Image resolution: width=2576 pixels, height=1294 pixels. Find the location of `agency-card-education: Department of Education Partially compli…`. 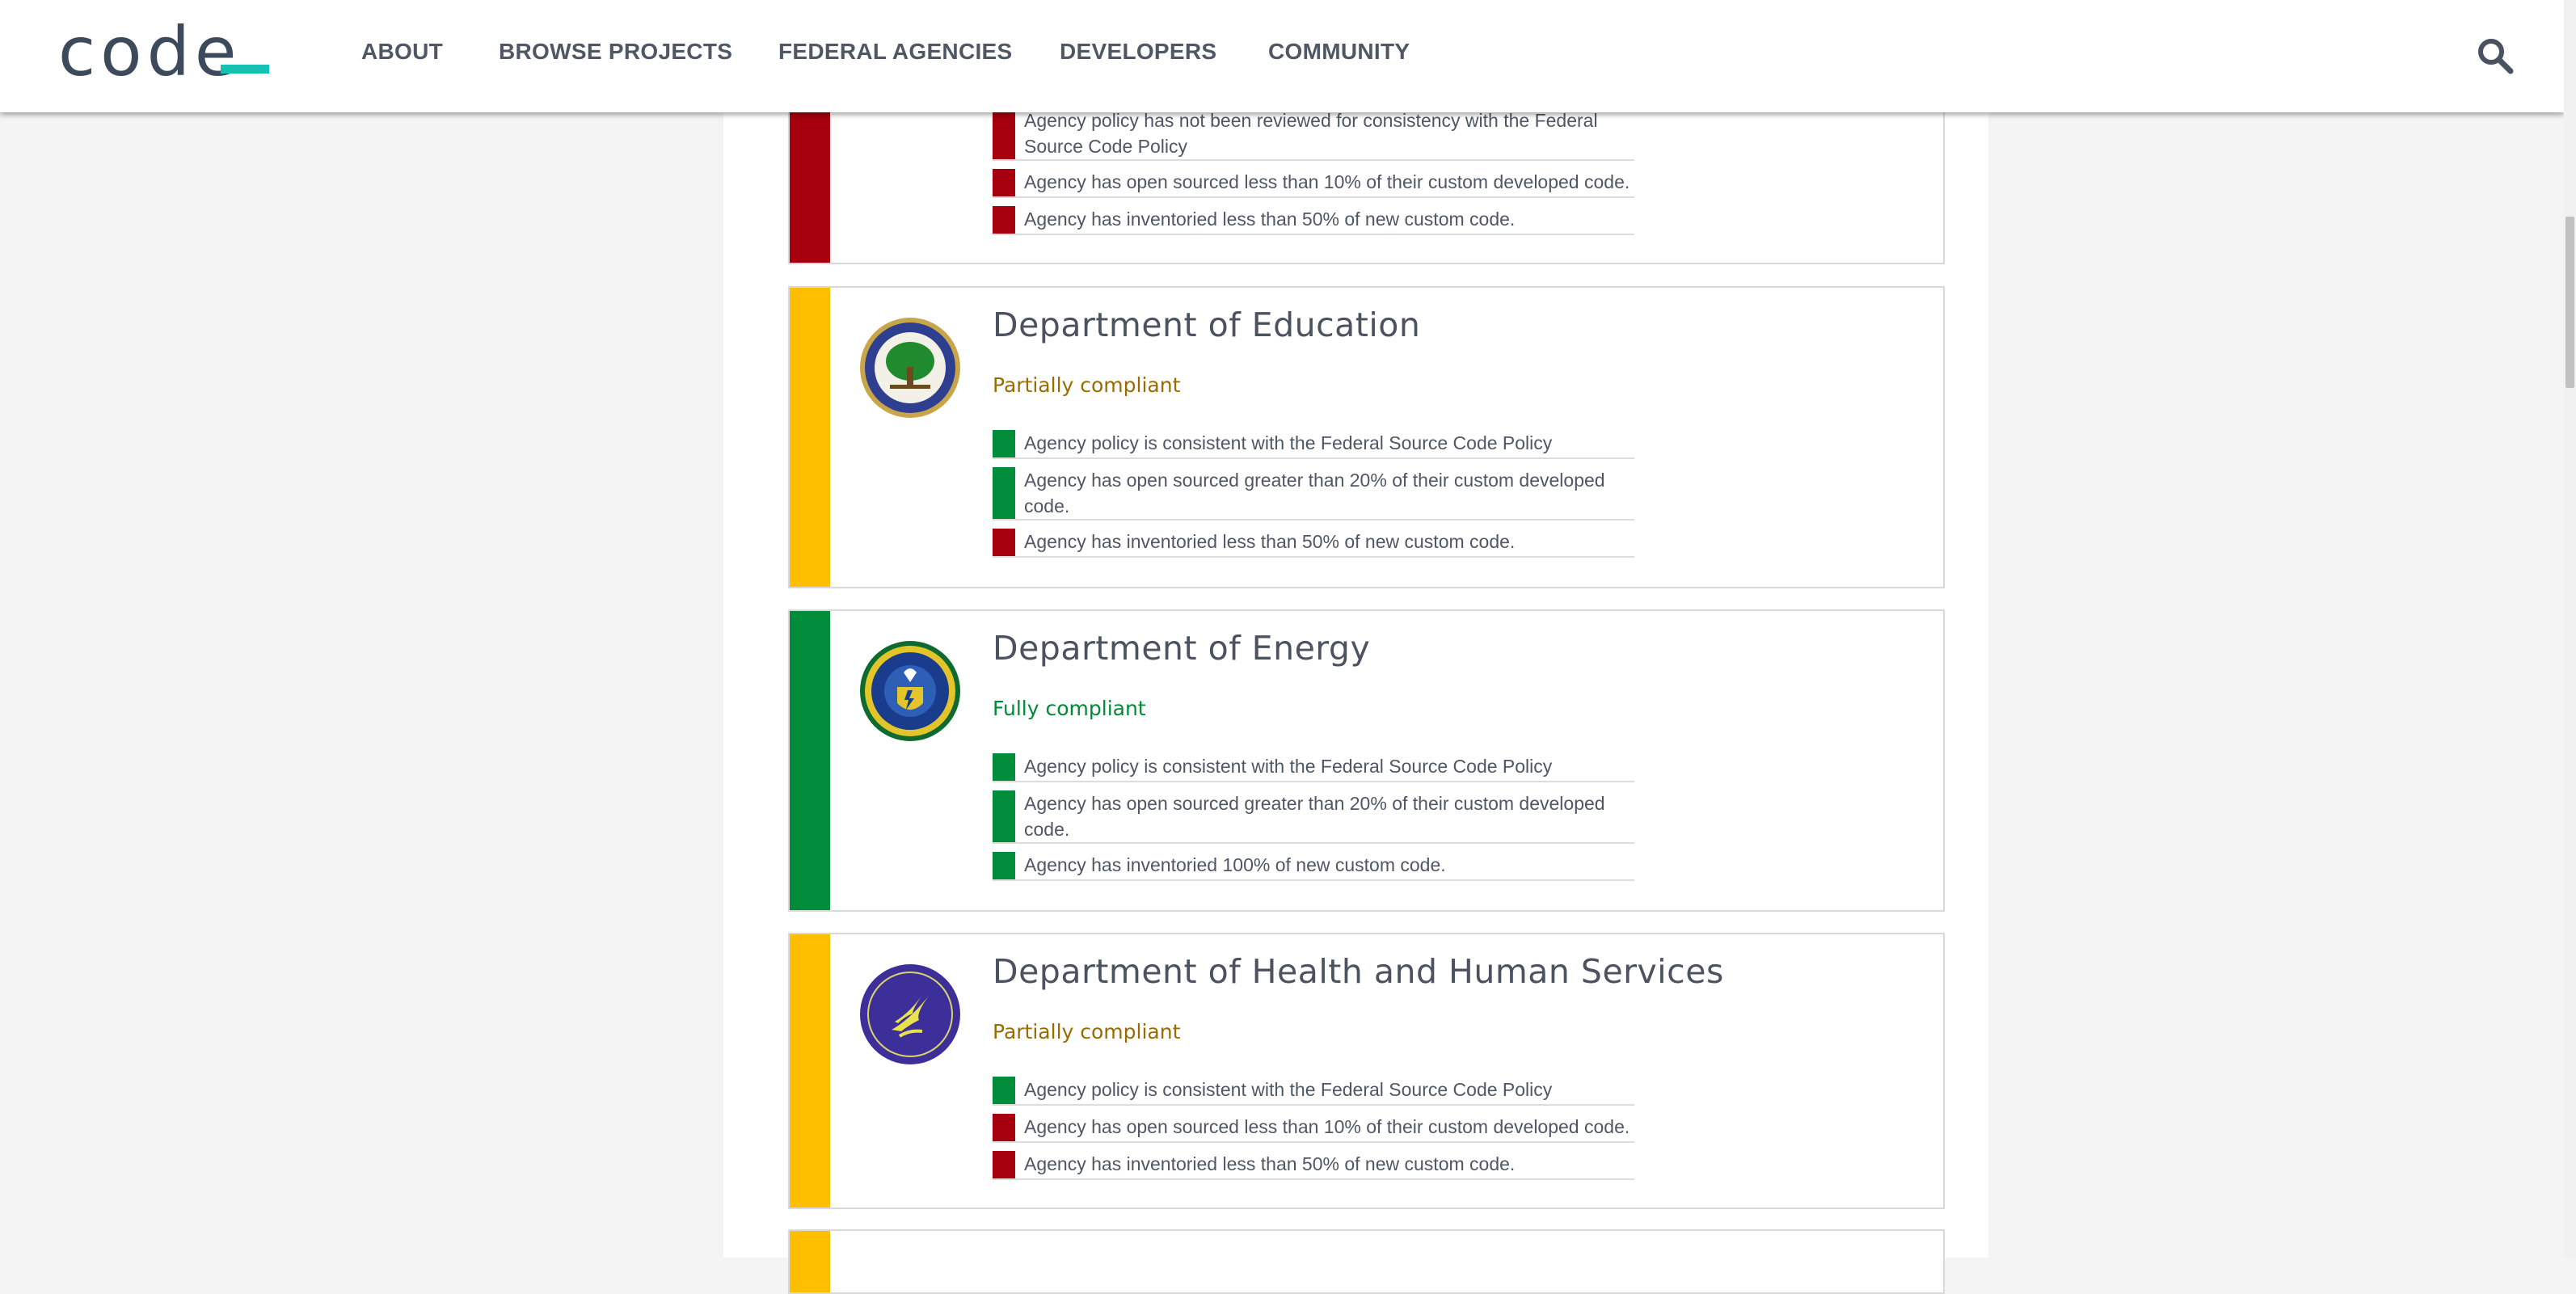

agency-card-education: Department of Education Partially compli… is located at coordinates (1367, 437).